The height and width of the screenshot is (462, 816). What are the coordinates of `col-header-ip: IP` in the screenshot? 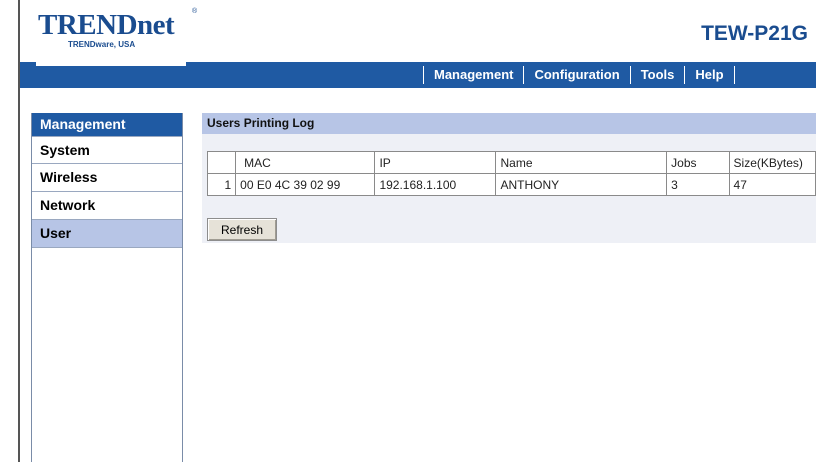 It's located at (435, 162).